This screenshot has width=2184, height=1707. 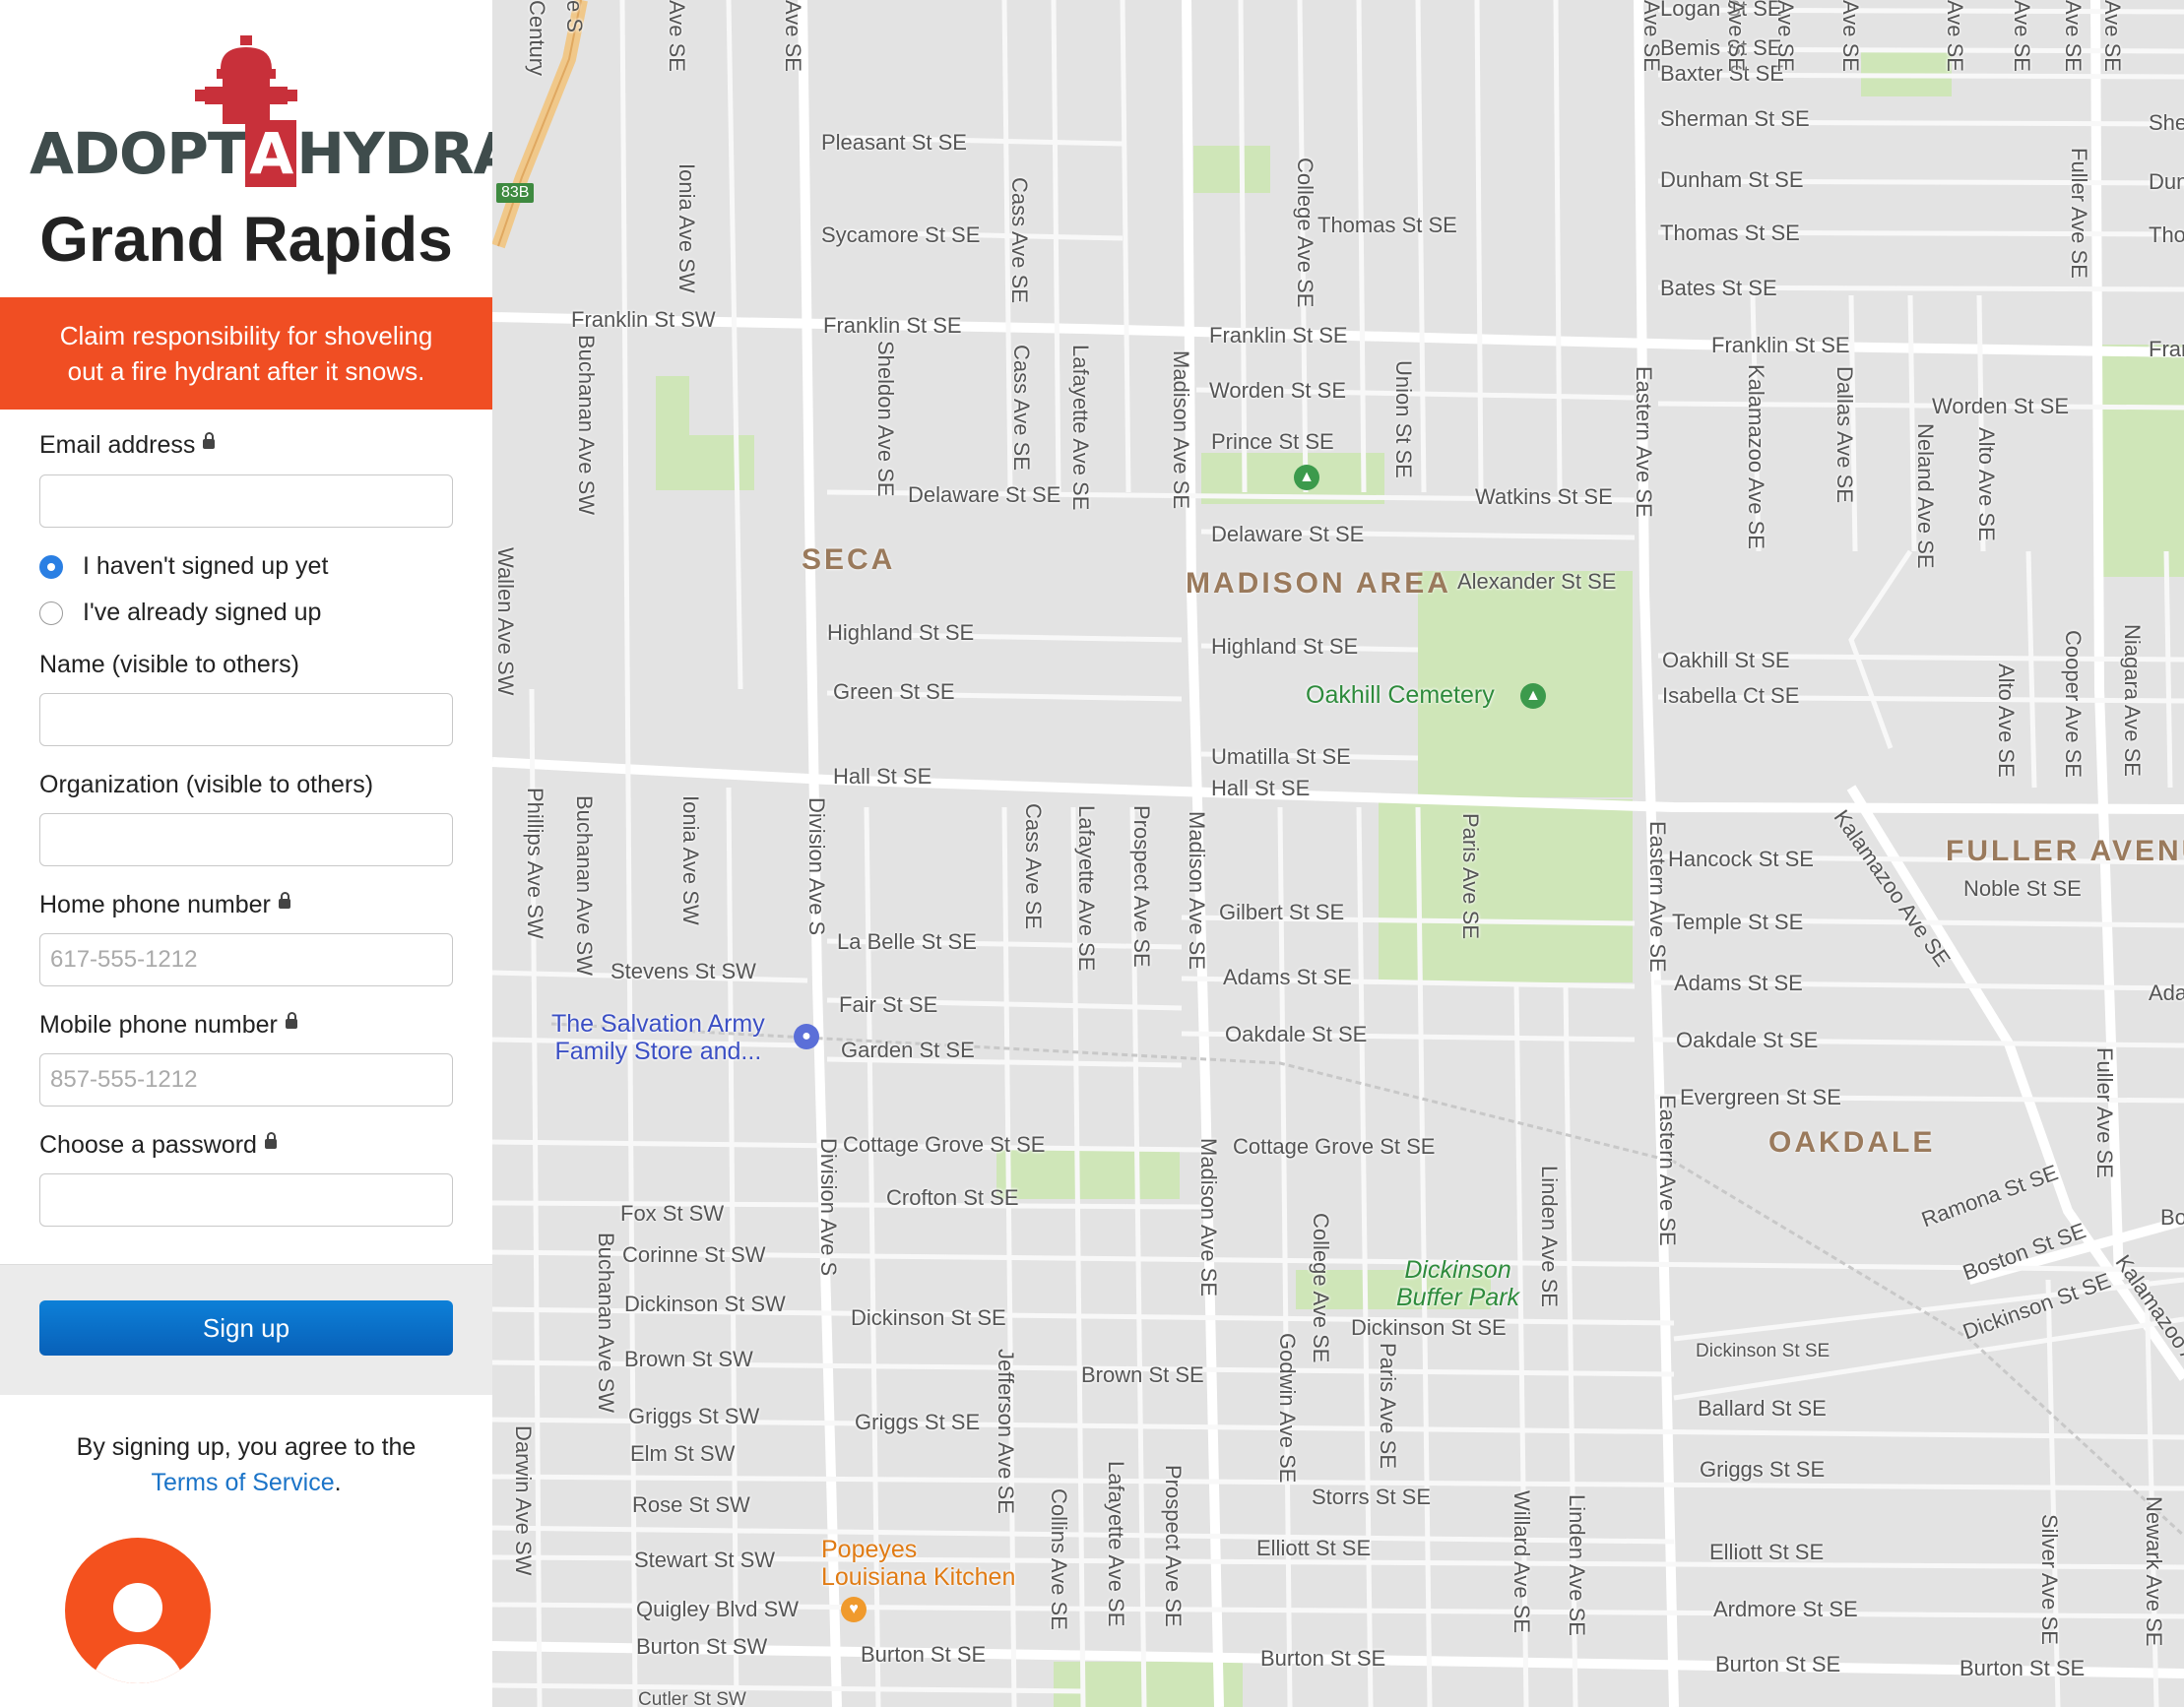 I want to click on street-label: Umatilla St SE, so click(x=1281, y=756).